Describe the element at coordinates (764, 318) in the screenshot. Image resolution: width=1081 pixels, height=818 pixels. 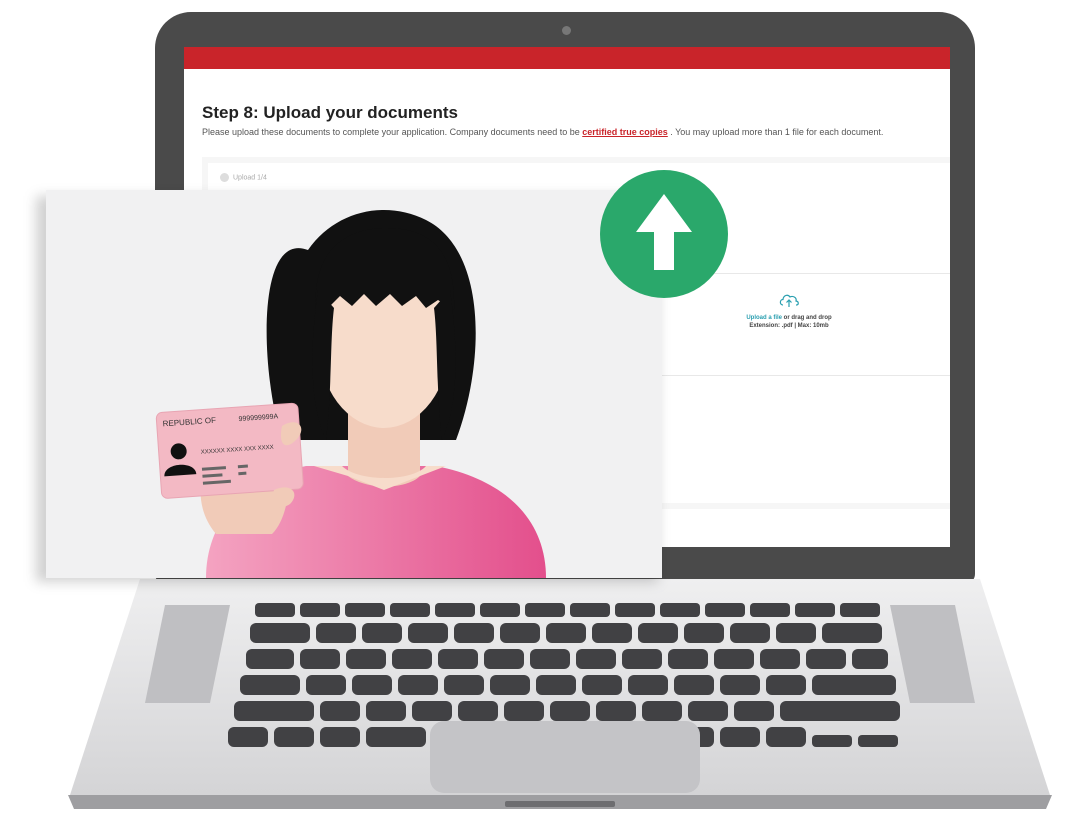
I see `upload-file-link: Upload a file` at that location.